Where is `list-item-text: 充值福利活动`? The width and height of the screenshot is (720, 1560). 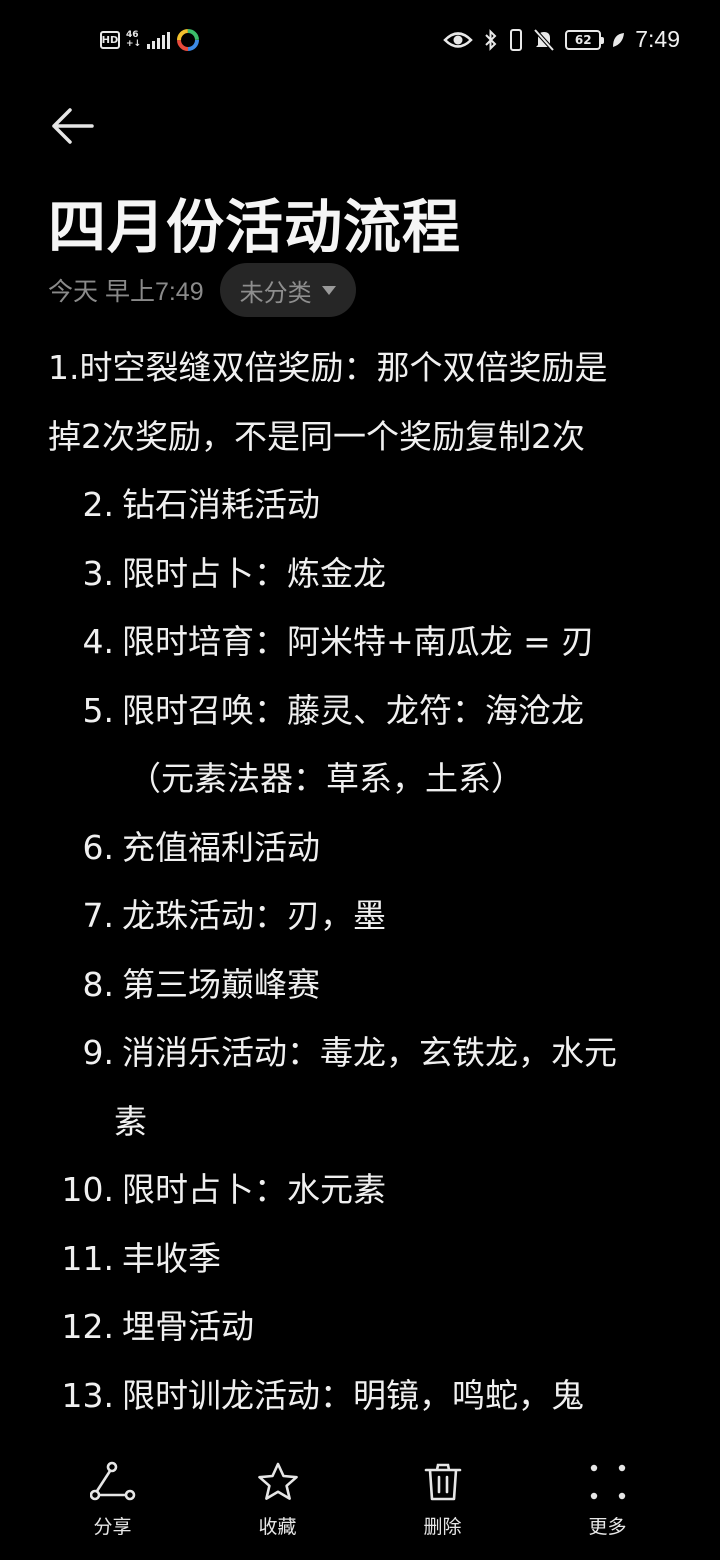 list-item-text: 充值福利活动 is located at coordinates (221, 847).